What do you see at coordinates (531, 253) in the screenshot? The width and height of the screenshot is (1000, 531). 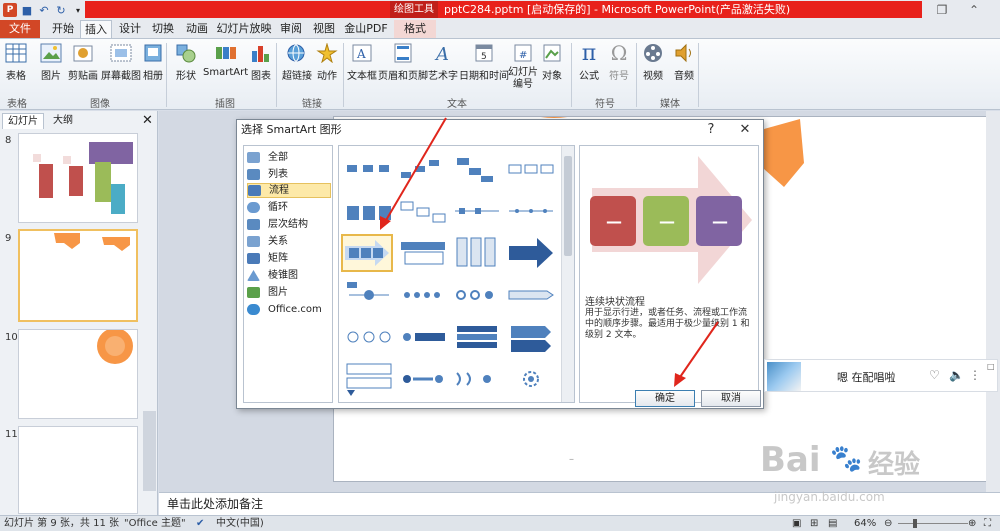 I see `layout-upward-arrow` at bounding box center [531, 253].